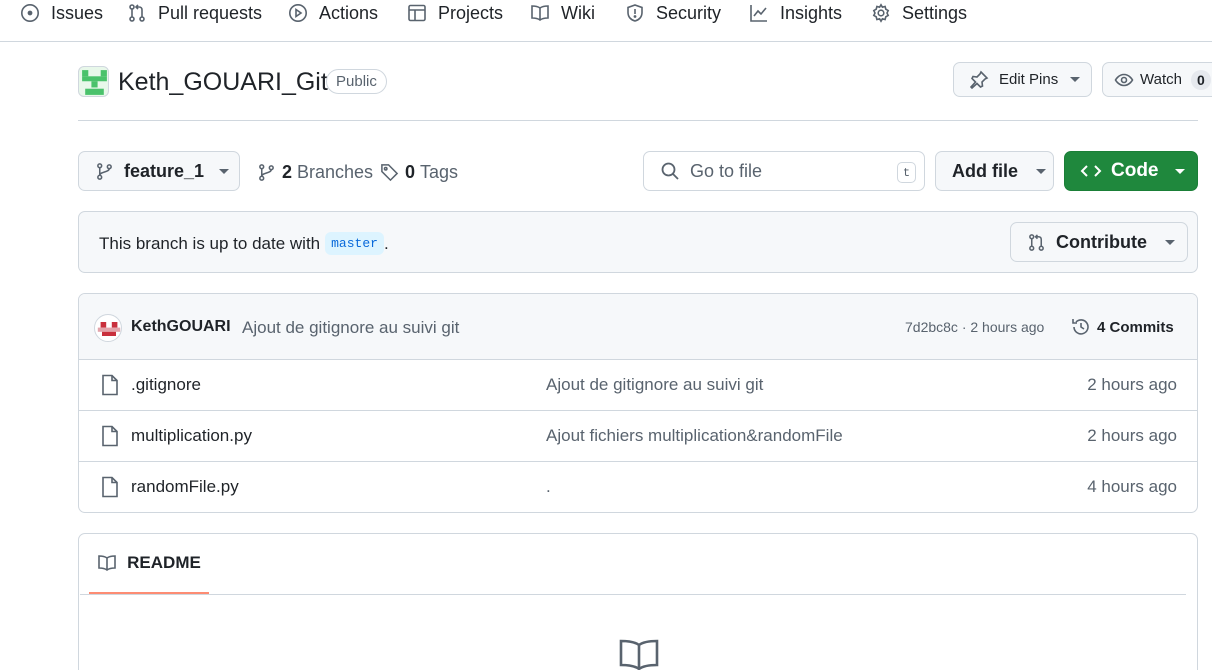  Describe the element at coordinates (77, 12) in the screenshot. I see `nav-issues-label: Issues` at that location.